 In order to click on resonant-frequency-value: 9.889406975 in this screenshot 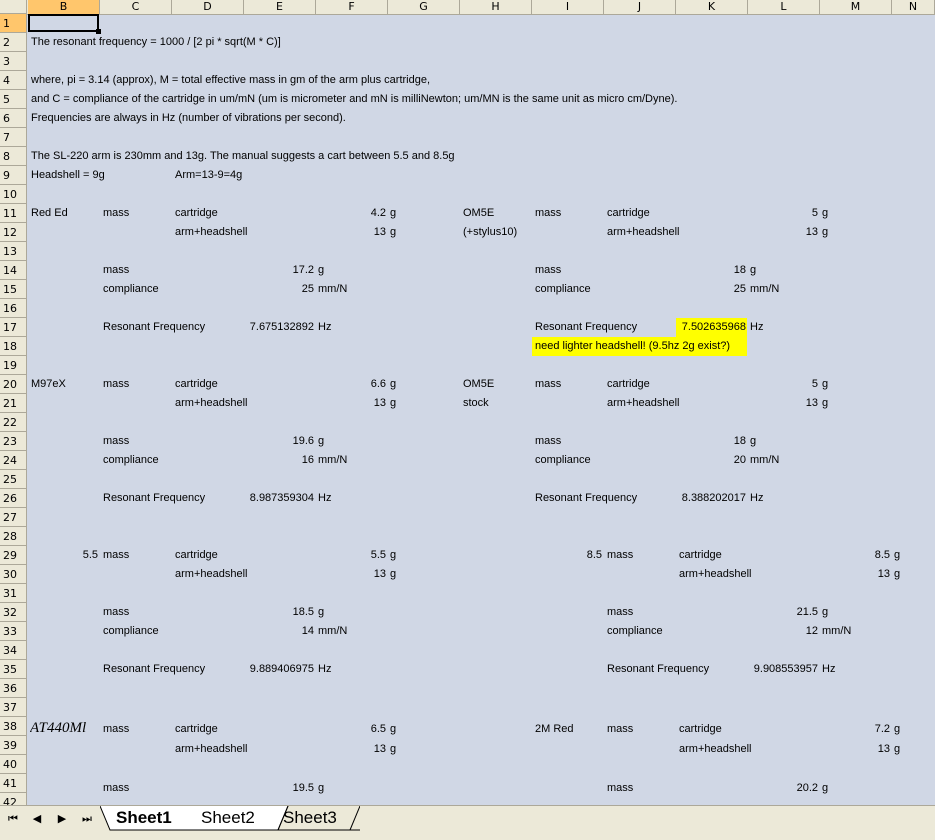, I will do `click(279, 669)`.